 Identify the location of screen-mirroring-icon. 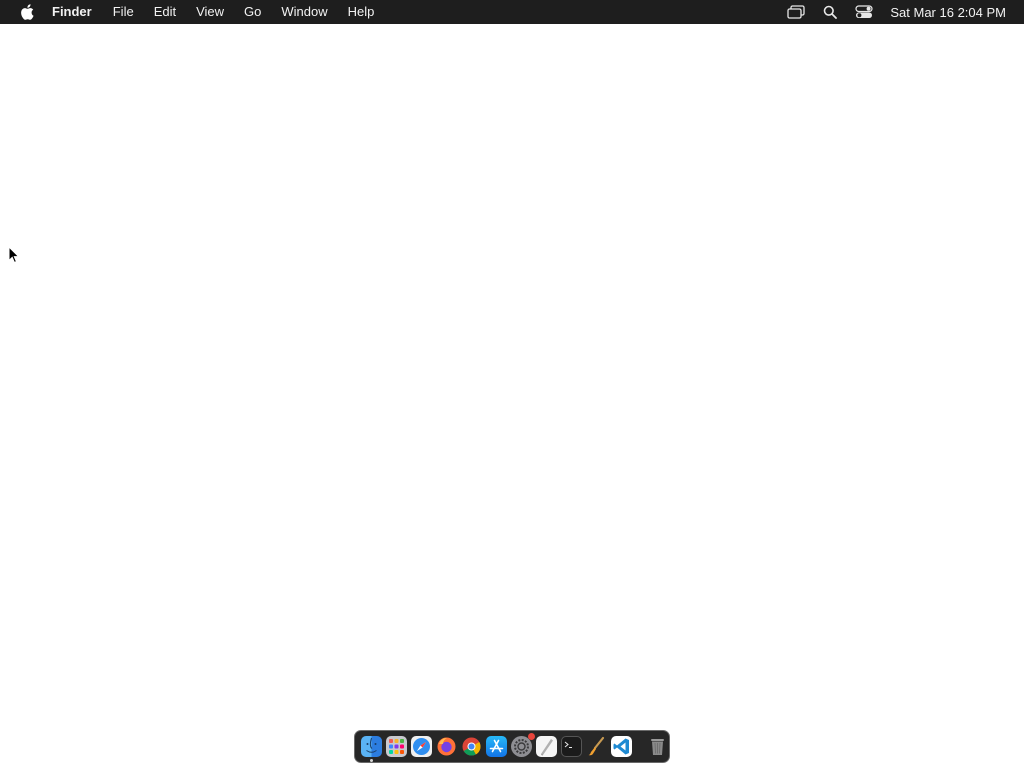
(796, 12).